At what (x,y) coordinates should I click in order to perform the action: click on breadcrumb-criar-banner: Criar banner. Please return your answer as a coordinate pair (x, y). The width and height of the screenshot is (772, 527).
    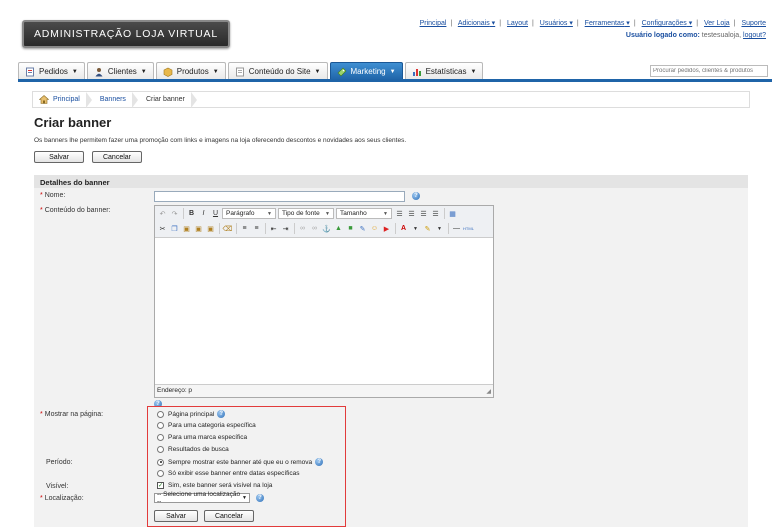
    Looking at the image, I should click on (169, 100).